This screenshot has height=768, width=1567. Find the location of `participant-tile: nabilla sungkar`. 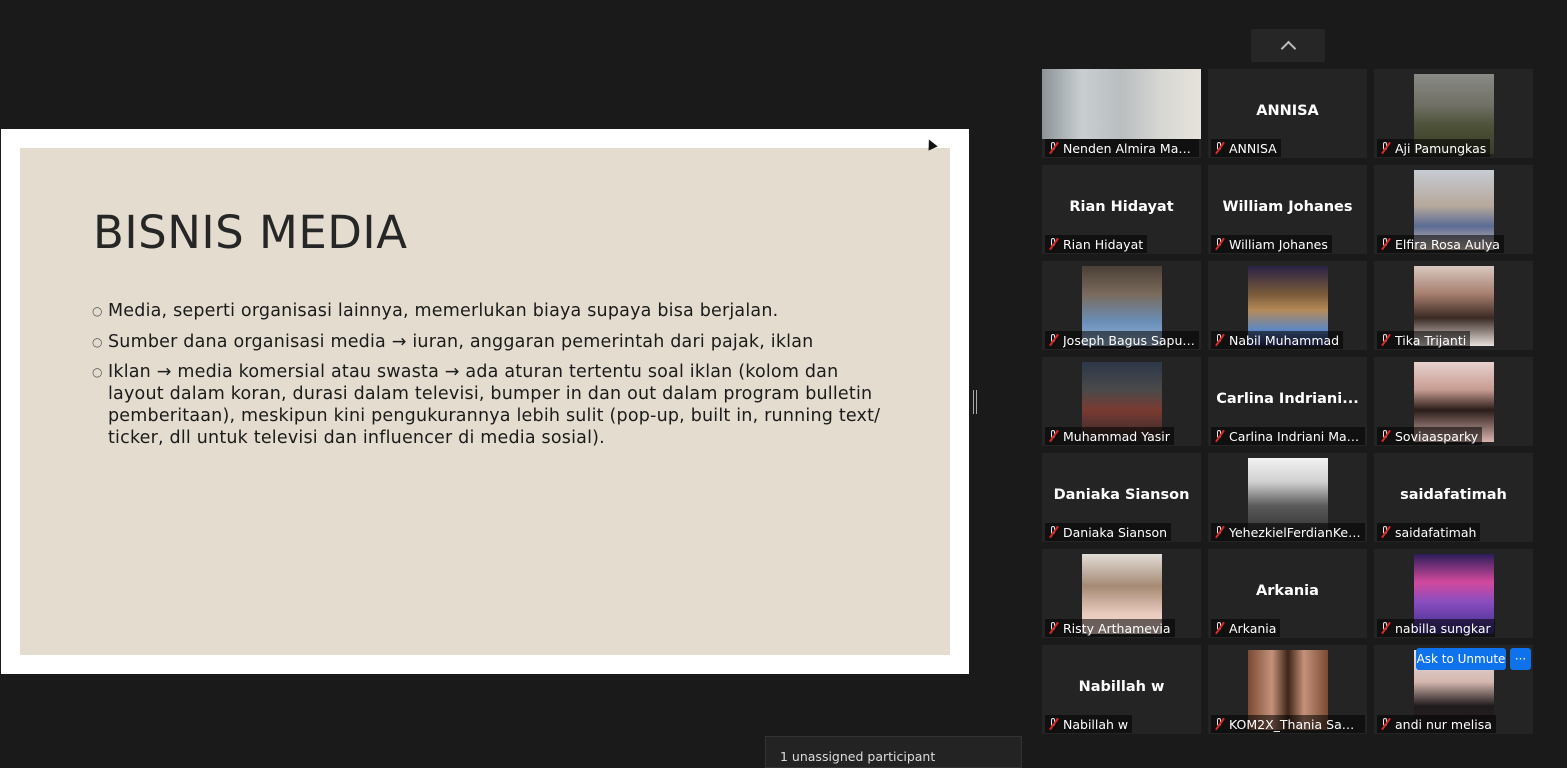

participant-tile: nabilla sungkar is located at coordinates (1453, 593).